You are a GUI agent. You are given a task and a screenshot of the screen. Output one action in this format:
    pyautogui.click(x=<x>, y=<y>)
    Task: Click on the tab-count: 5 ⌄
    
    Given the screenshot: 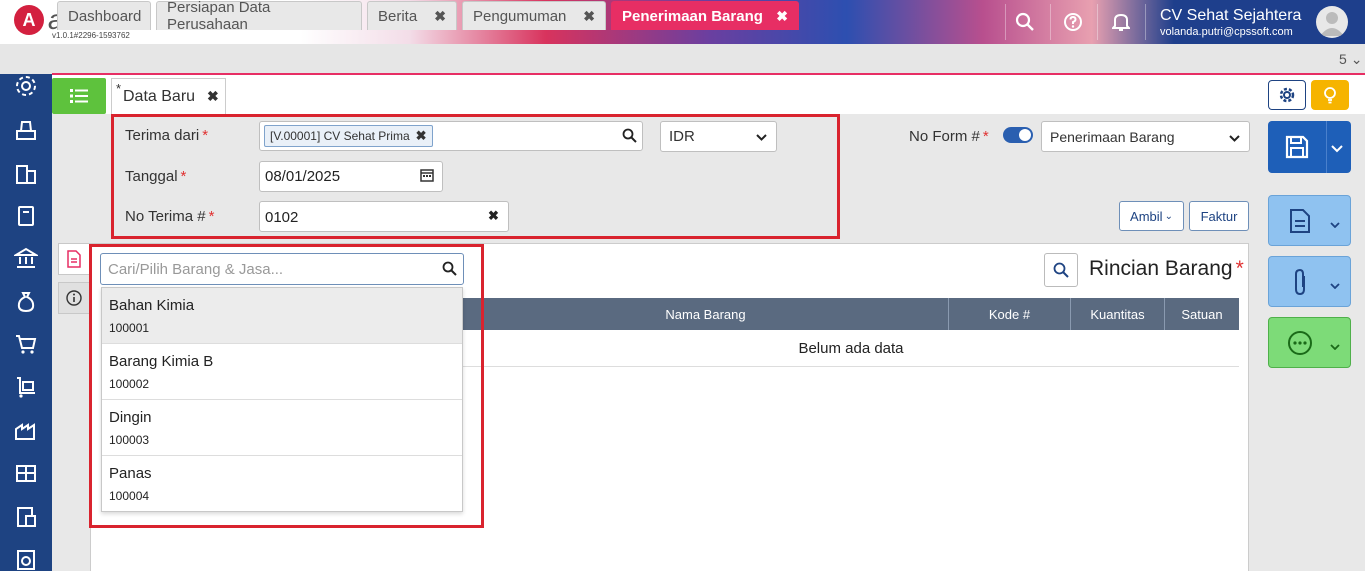 What is the action you would take?
    pyautogui.click(x=1350, y=59)
    